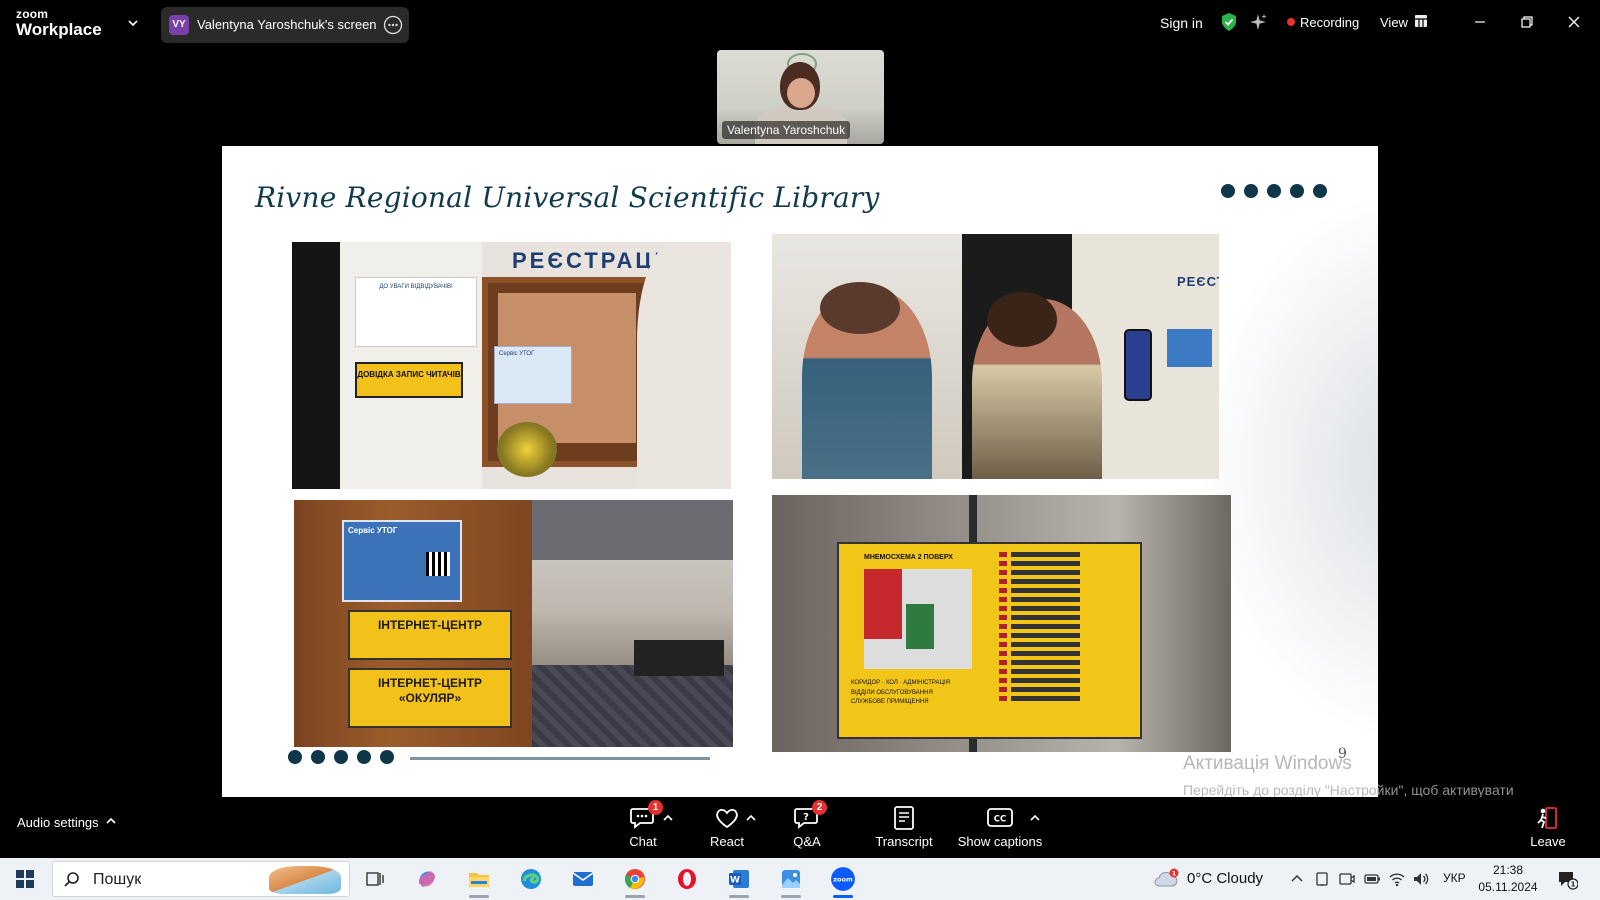  What do you see at coordinates (1000, 841) in the screenshot?
I see `captions-label: Show captions` at bounding box center [1000, 841].